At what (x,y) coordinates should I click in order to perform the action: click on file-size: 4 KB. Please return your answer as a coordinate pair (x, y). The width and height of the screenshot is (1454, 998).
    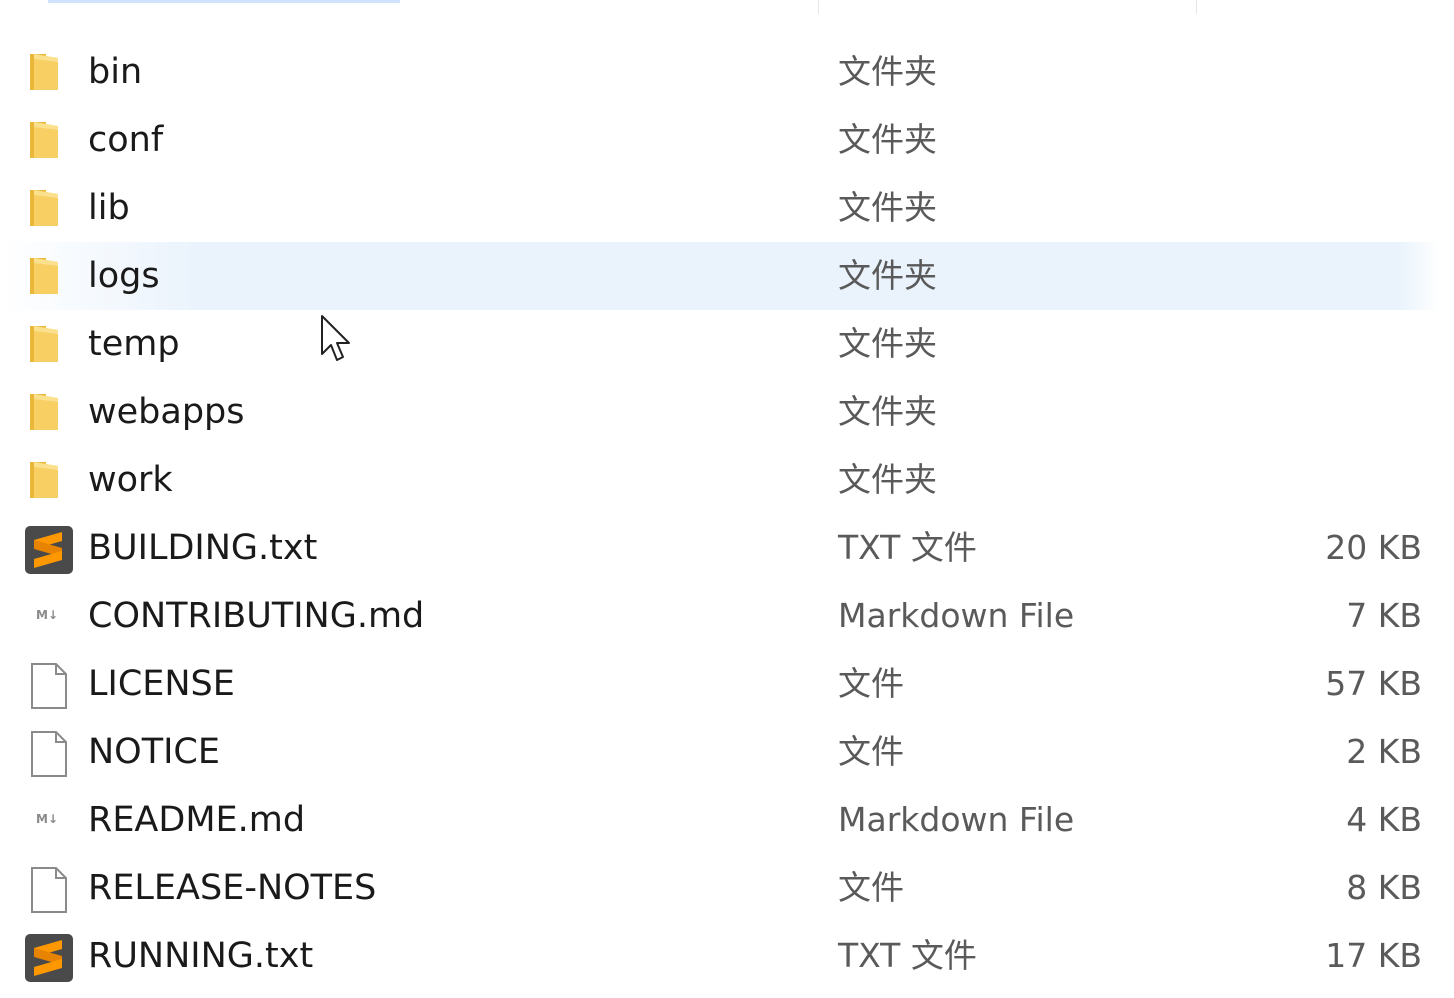
    Looking at the image, I should click on (1384, 819).